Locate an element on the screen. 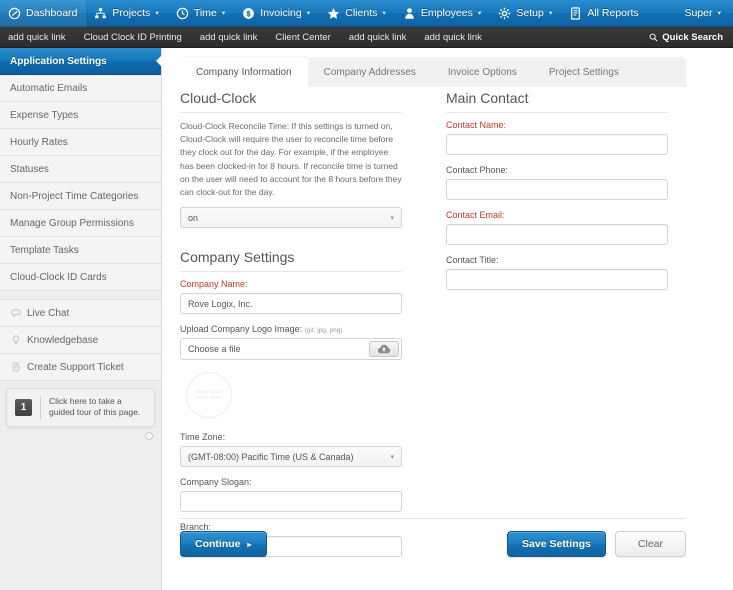 This screenshot has height=590, width=733. chat-bubble-icon-wrap is located at coordinates (15, 313).